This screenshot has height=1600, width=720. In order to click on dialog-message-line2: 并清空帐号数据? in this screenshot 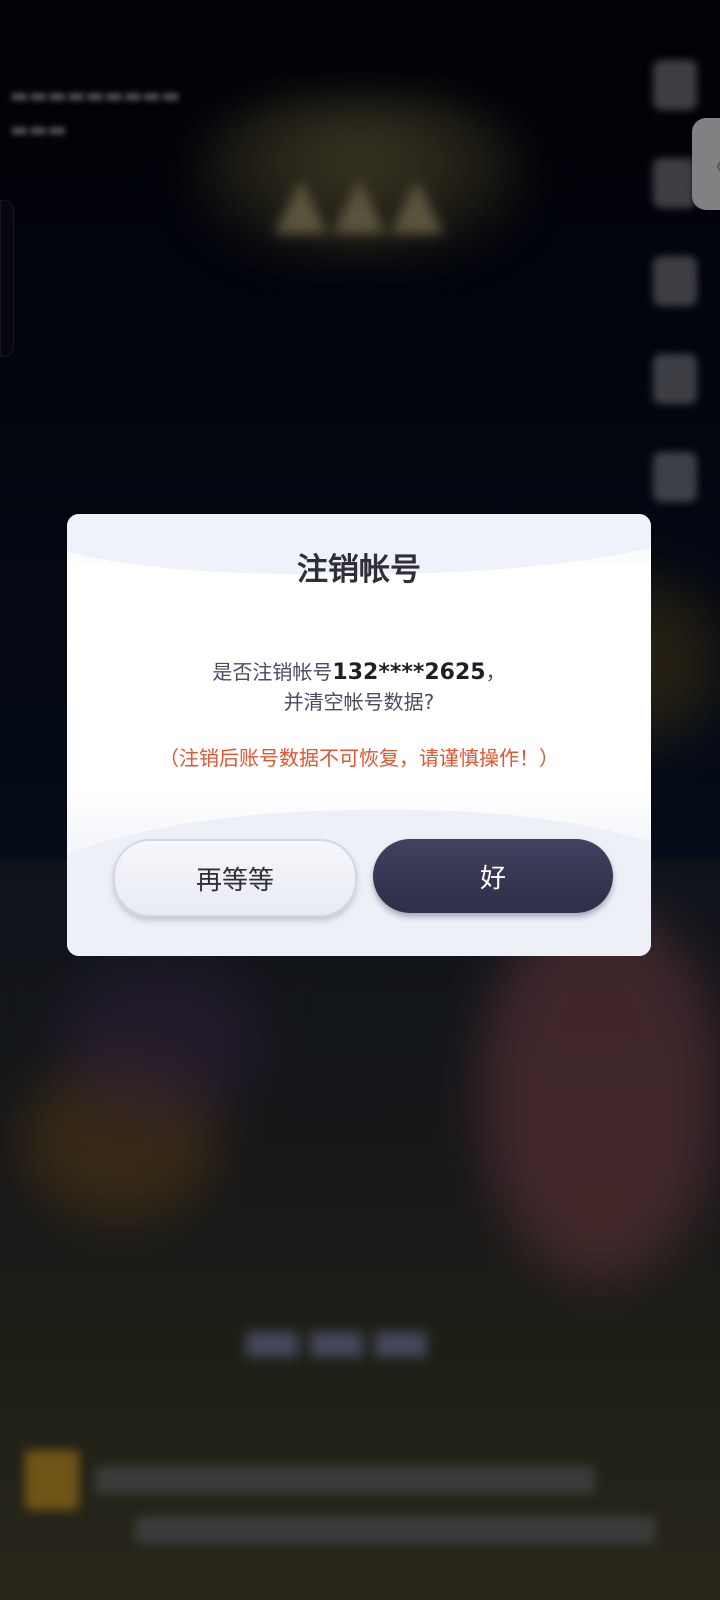, I will do `click(359, 702)`.